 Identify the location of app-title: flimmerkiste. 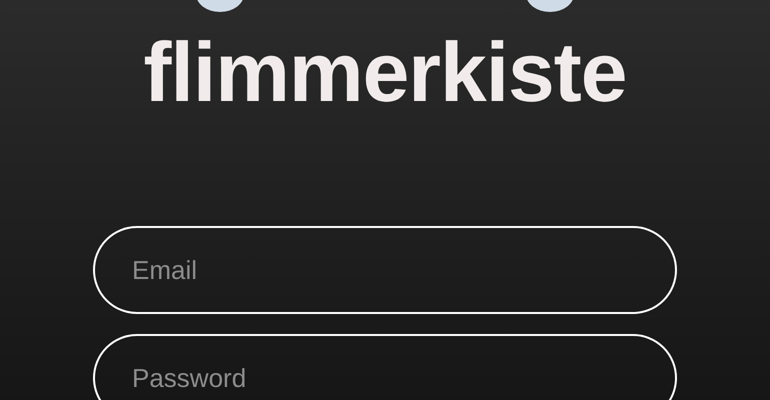
(385, 72).